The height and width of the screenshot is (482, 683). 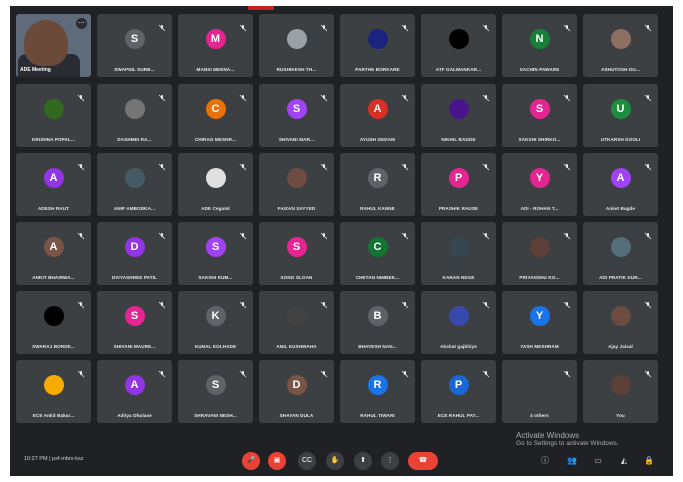 I want to click on more-options-button: ⋮, so click(x=390, y=461).